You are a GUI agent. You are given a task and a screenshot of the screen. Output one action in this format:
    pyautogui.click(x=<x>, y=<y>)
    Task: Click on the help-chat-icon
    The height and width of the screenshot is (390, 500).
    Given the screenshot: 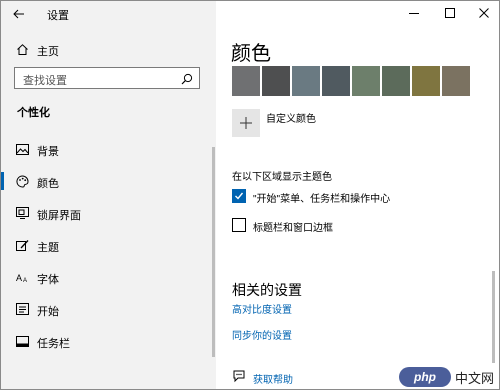 What is the action you would take?
    pyautogui.click(x=239, y=376)
    